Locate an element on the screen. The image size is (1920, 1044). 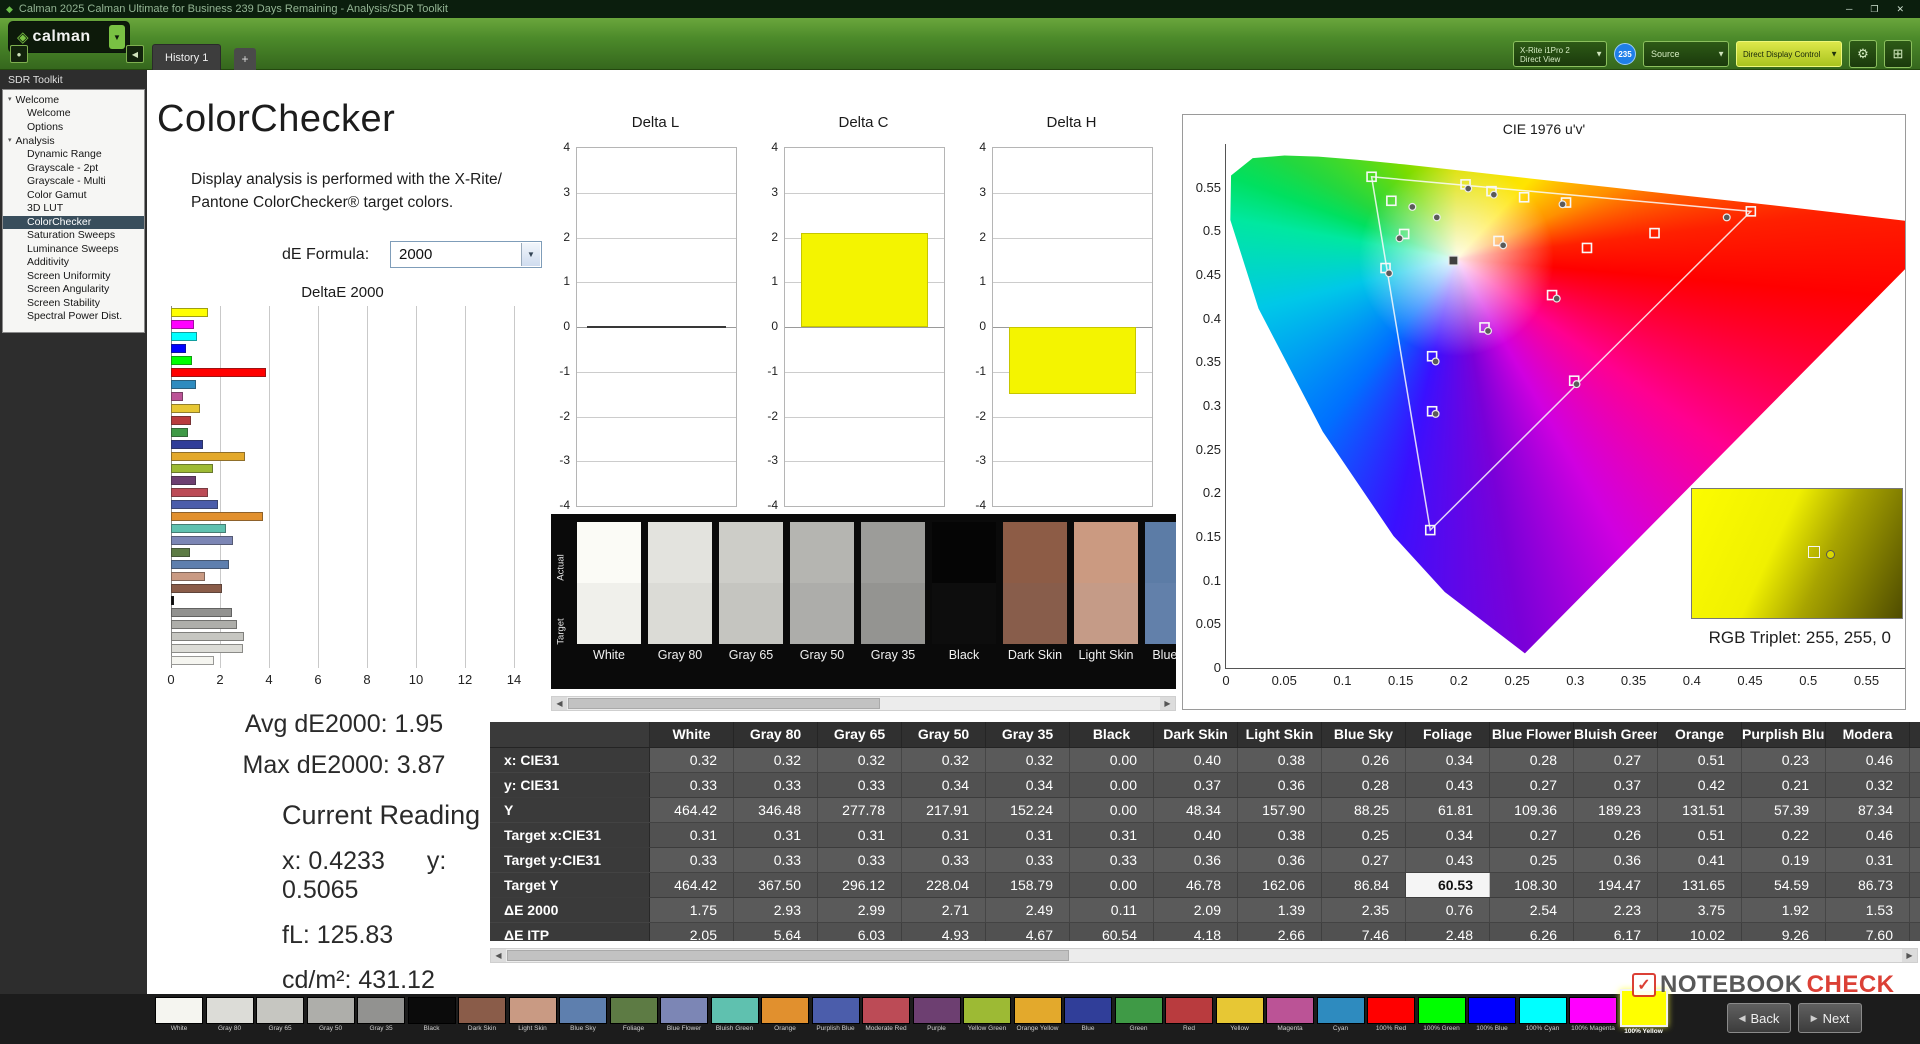
patch-chip-bluish-green: Bluish Green is located at coordinates (734, 1014).